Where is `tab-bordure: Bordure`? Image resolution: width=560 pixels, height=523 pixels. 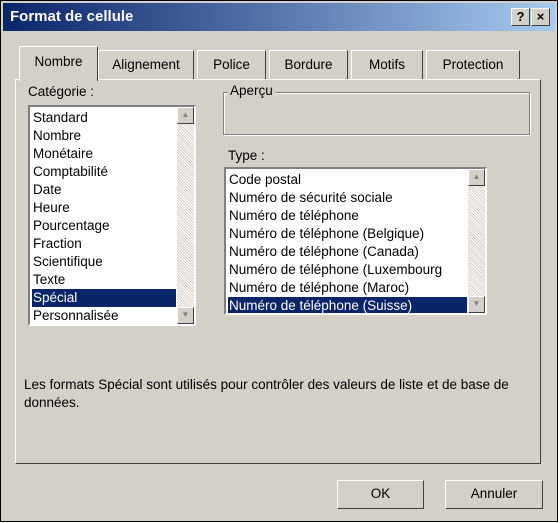 tab-bordure: Bordure is located at coordinates (308, 64).